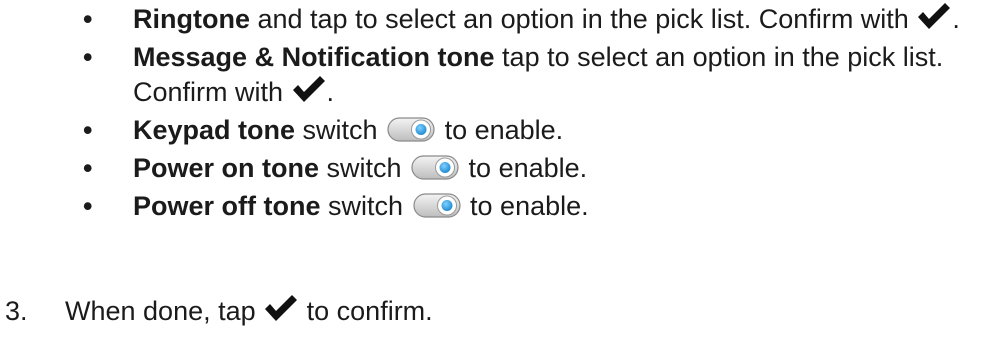  What do you see at coordinates (16, 311) in the screenshot?
I see `step-number: 3.` at bounding box center [16, 311].